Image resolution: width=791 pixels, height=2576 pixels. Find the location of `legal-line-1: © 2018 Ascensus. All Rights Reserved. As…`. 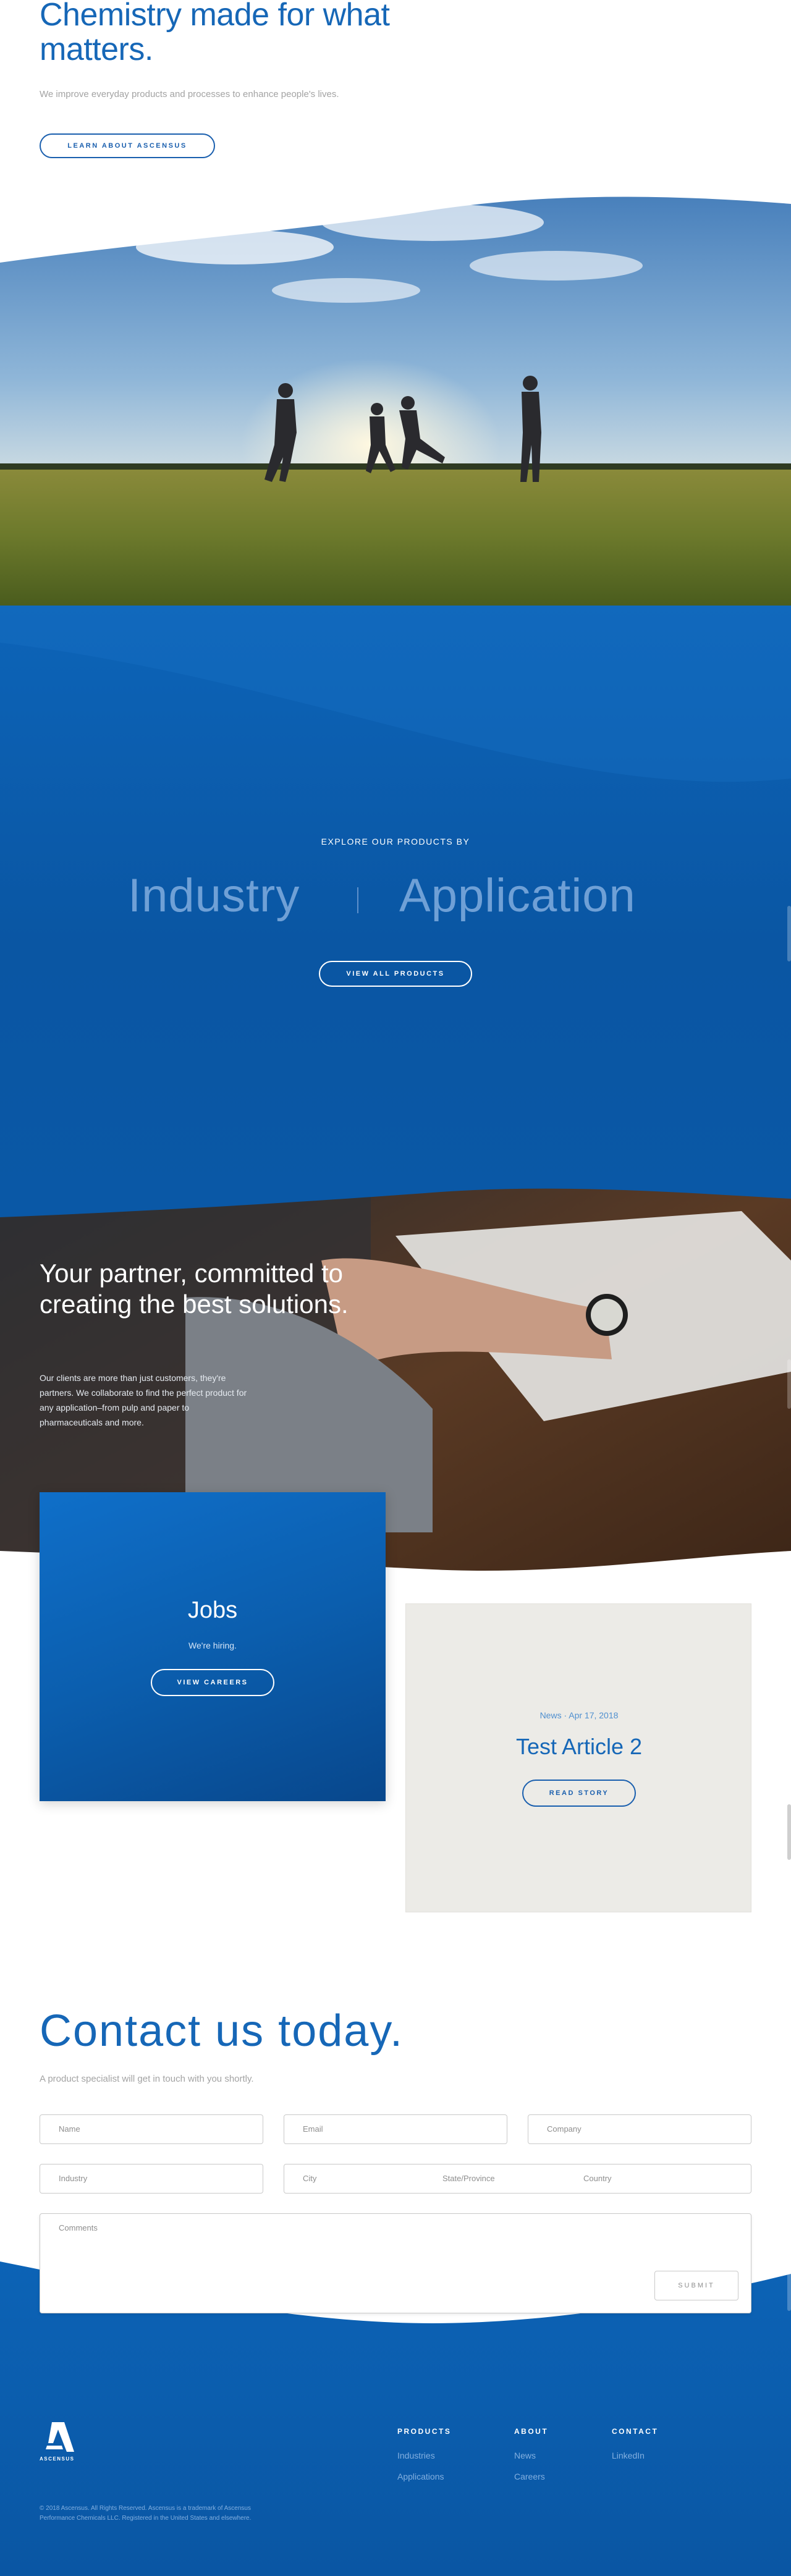

legal-line-1: © 2018 Ascensus. All Rights Reserved. As… is located at coordinates (145, 2508).